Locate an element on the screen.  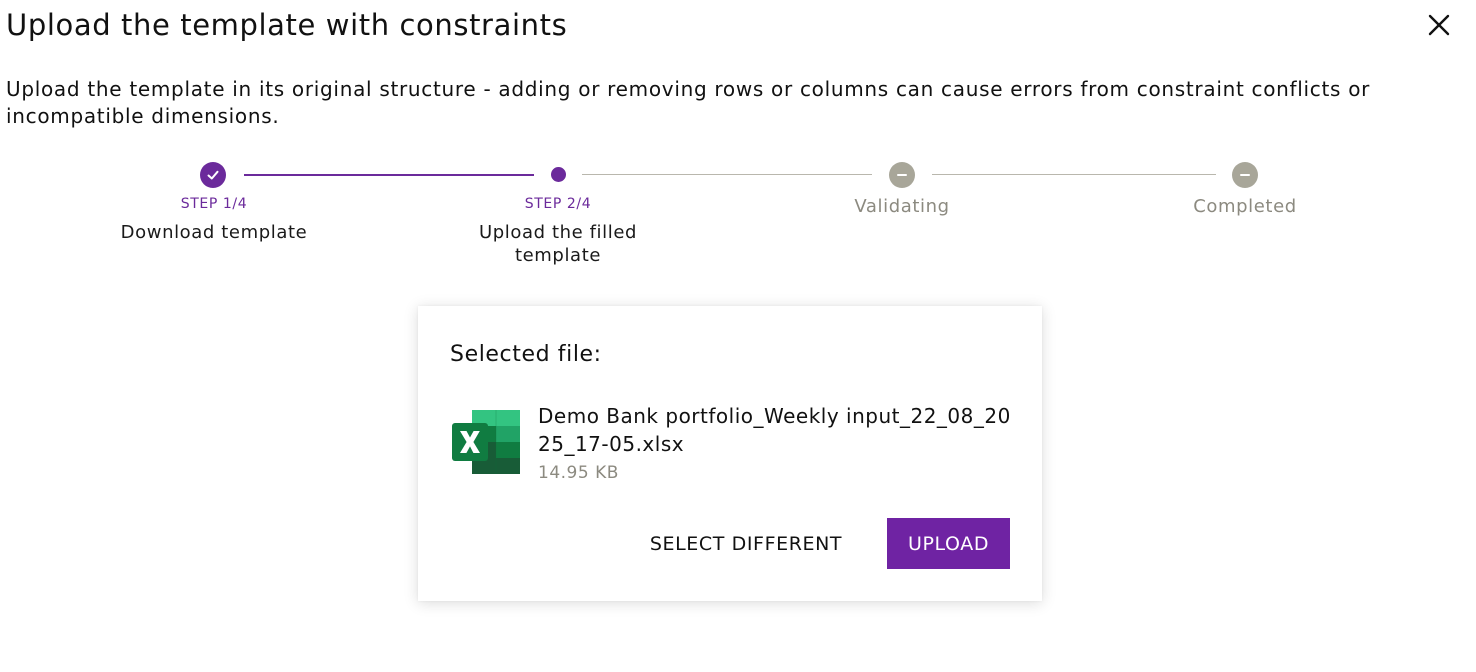
close-button is located at coordinates (1439, 25).